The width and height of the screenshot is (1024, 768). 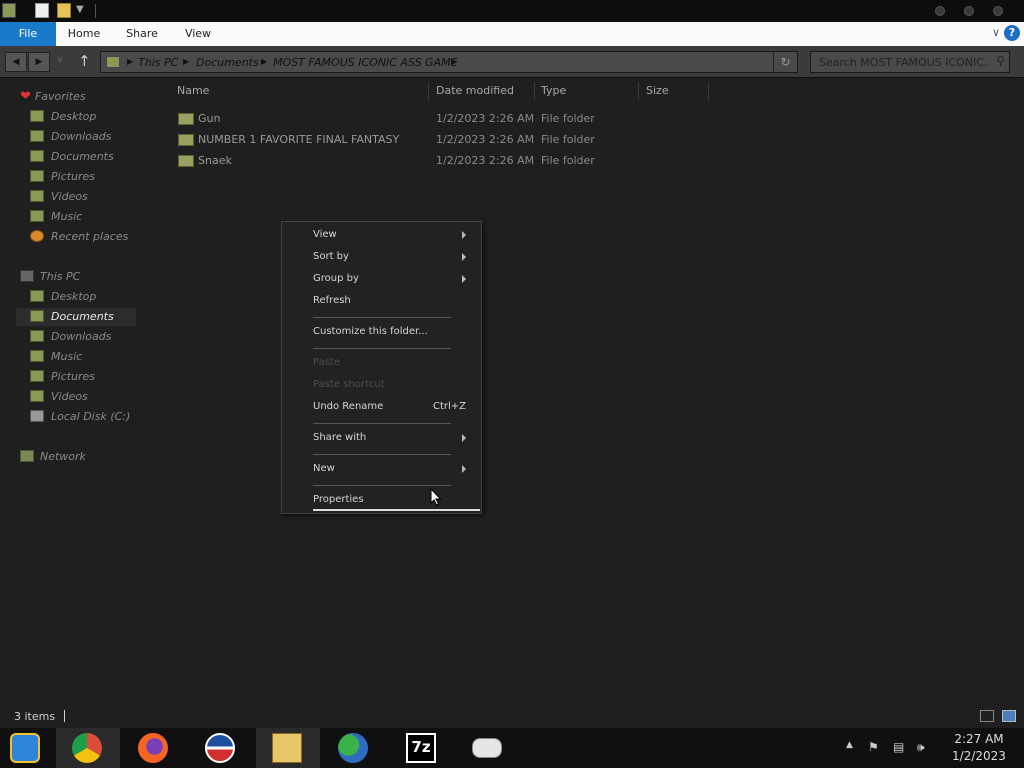 What do you see at coordinates (79, 237) in the screenshot?
I see `sidebar-item-recent-places: Recent places` at bounding box center [79, 237].